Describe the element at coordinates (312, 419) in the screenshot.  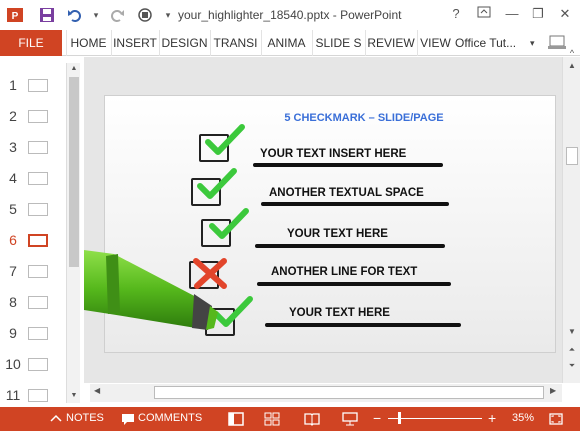
I see `reading-view-icon` at that location.